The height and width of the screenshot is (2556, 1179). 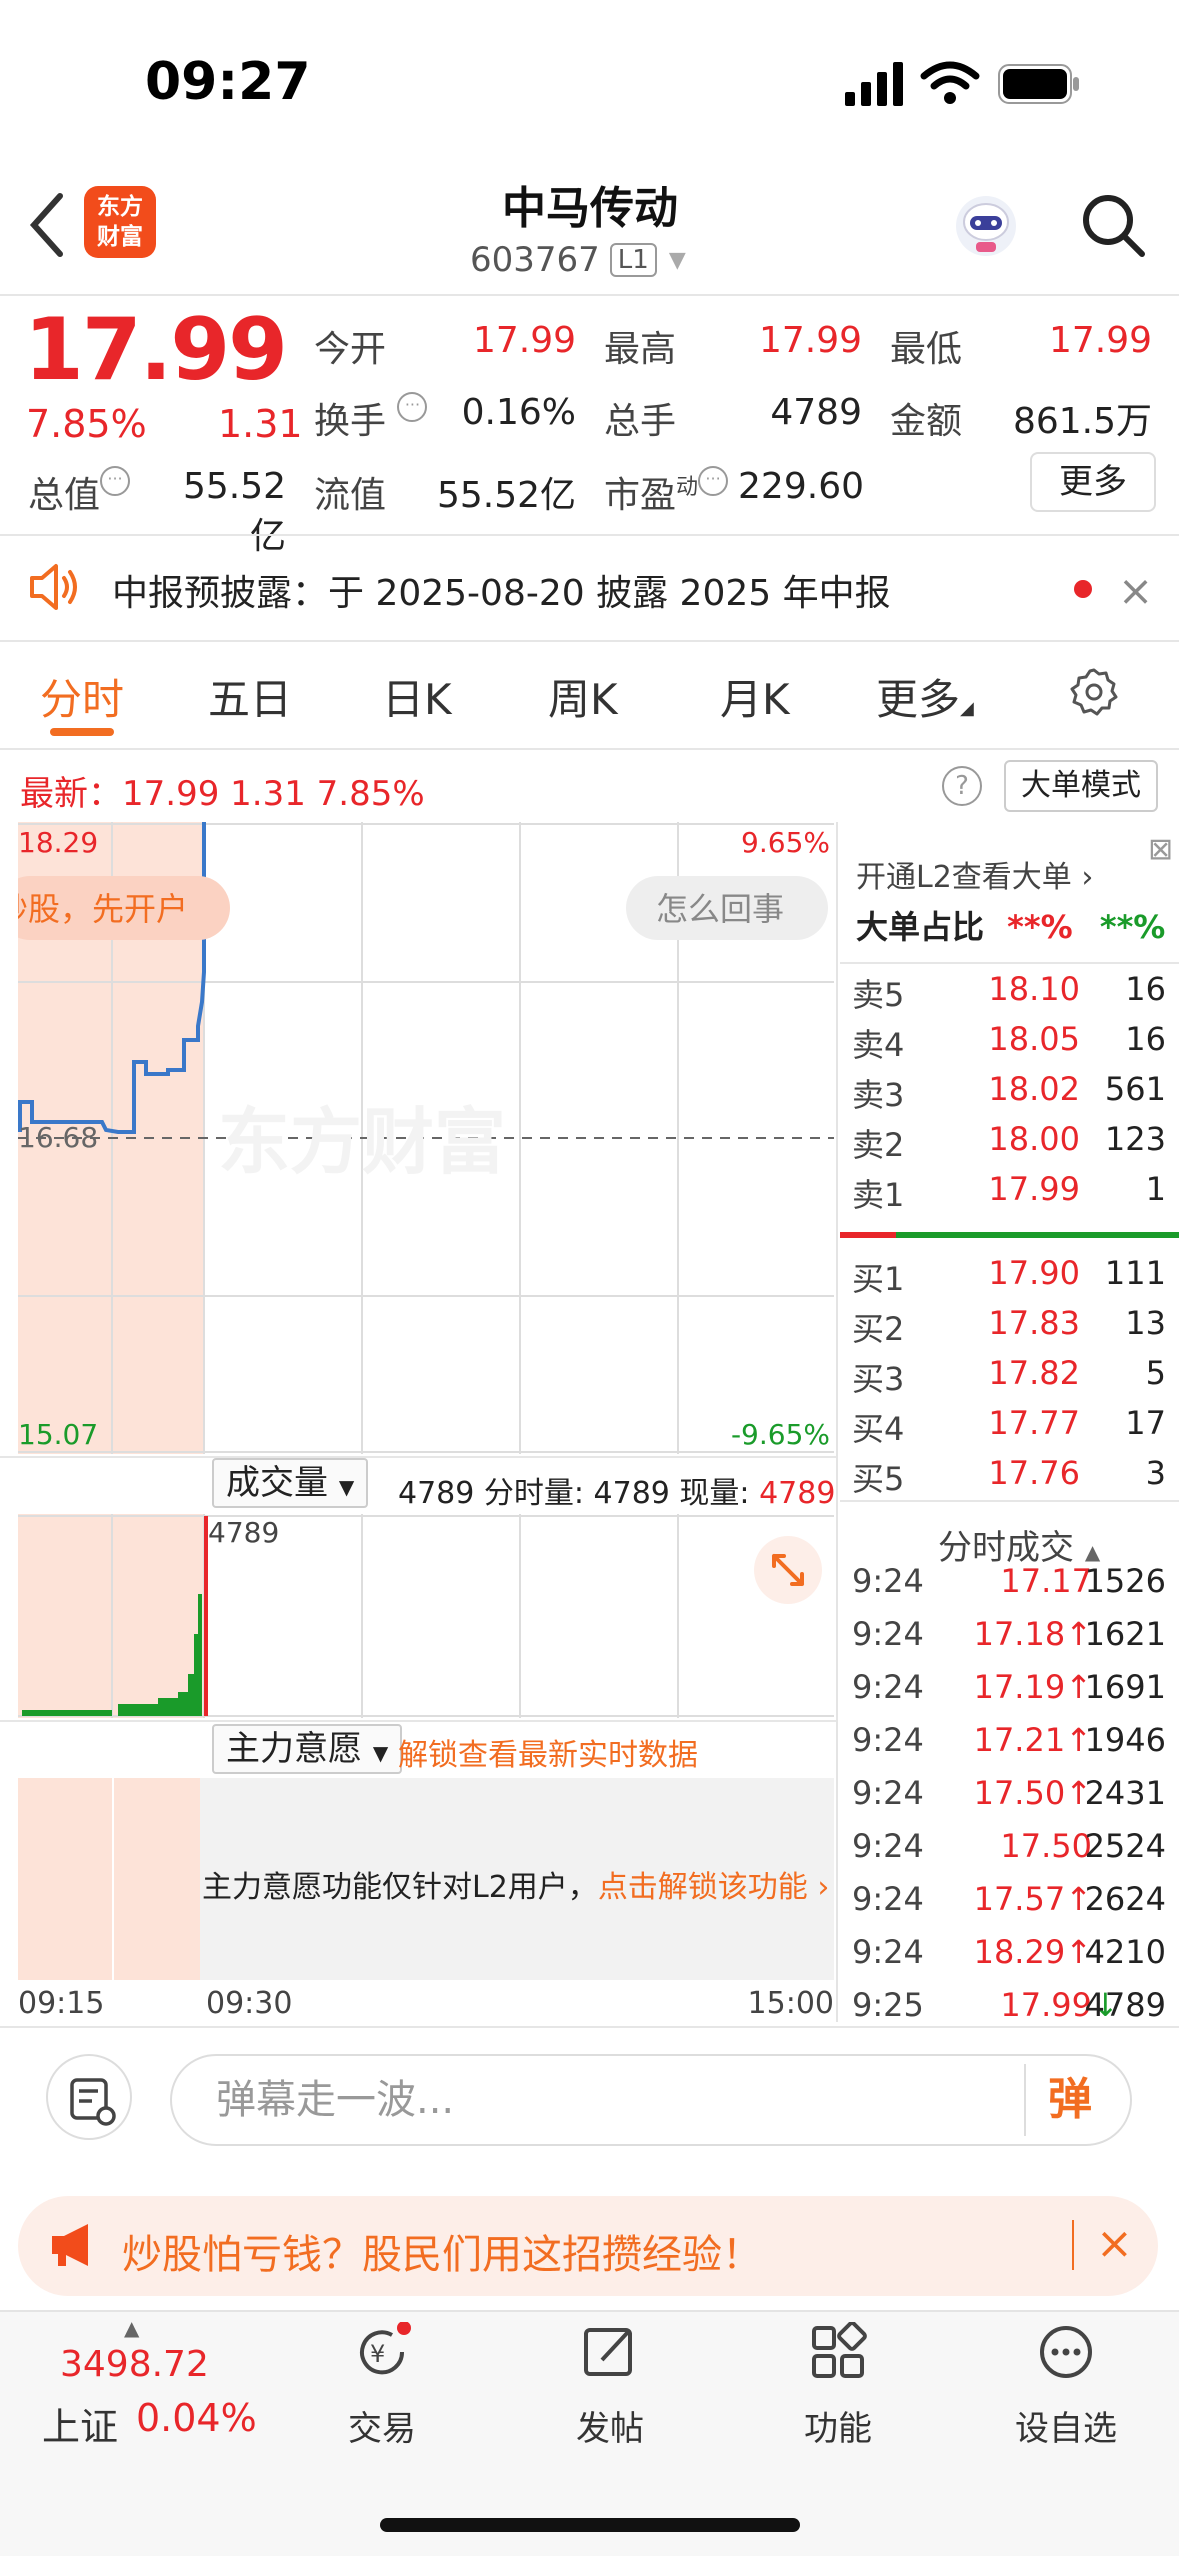 I want to click on trade-price: 17.17, so click(x=1046, y=1581).